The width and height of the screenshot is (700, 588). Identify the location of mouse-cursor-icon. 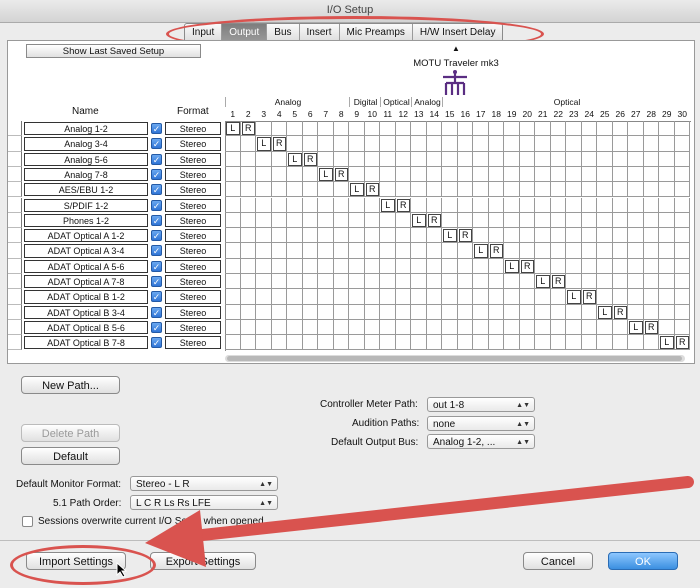
(122, 570).